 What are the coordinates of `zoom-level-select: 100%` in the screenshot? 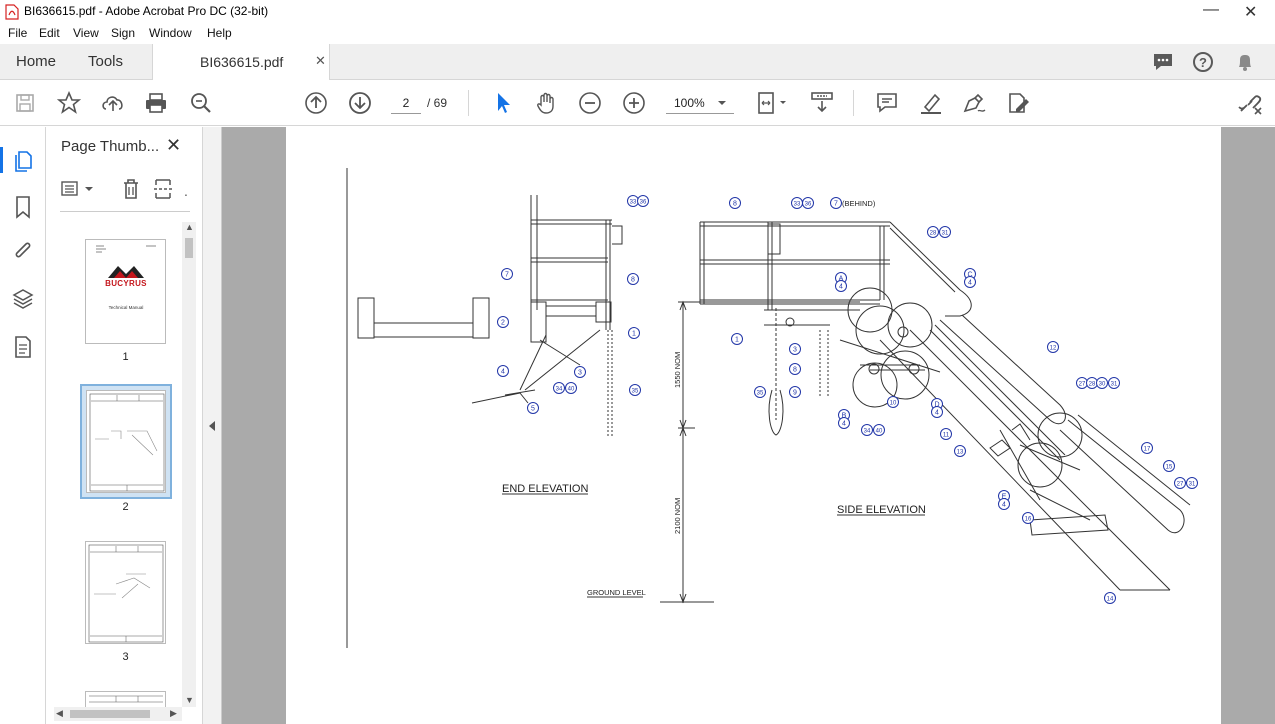 It's located at (700, 103).